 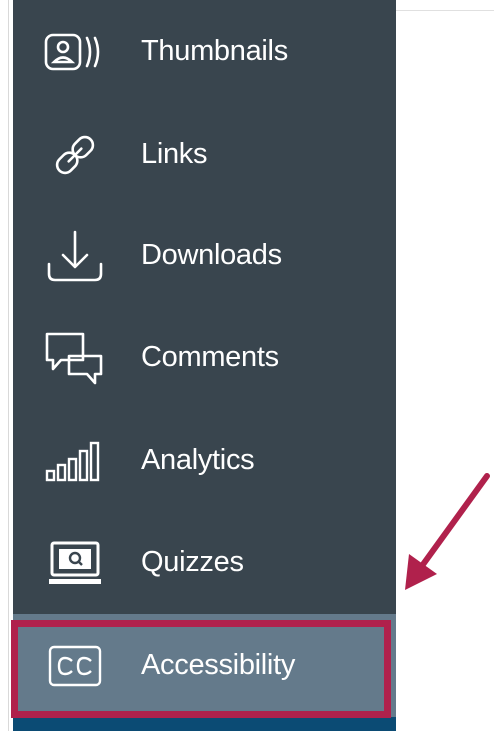 What do you see at coordinates (211, 255) in the screenshot?
I see `sidebar-item-label: Downloads` at bounding box center [211, 255].